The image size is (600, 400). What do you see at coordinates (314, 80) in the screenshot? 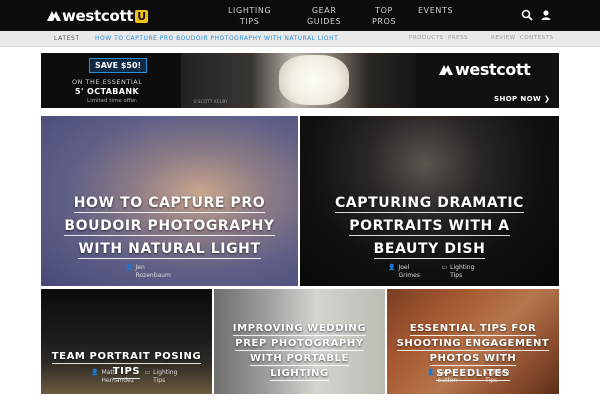
I see `octabank-softbox-image` at bounding box center [314, 80].